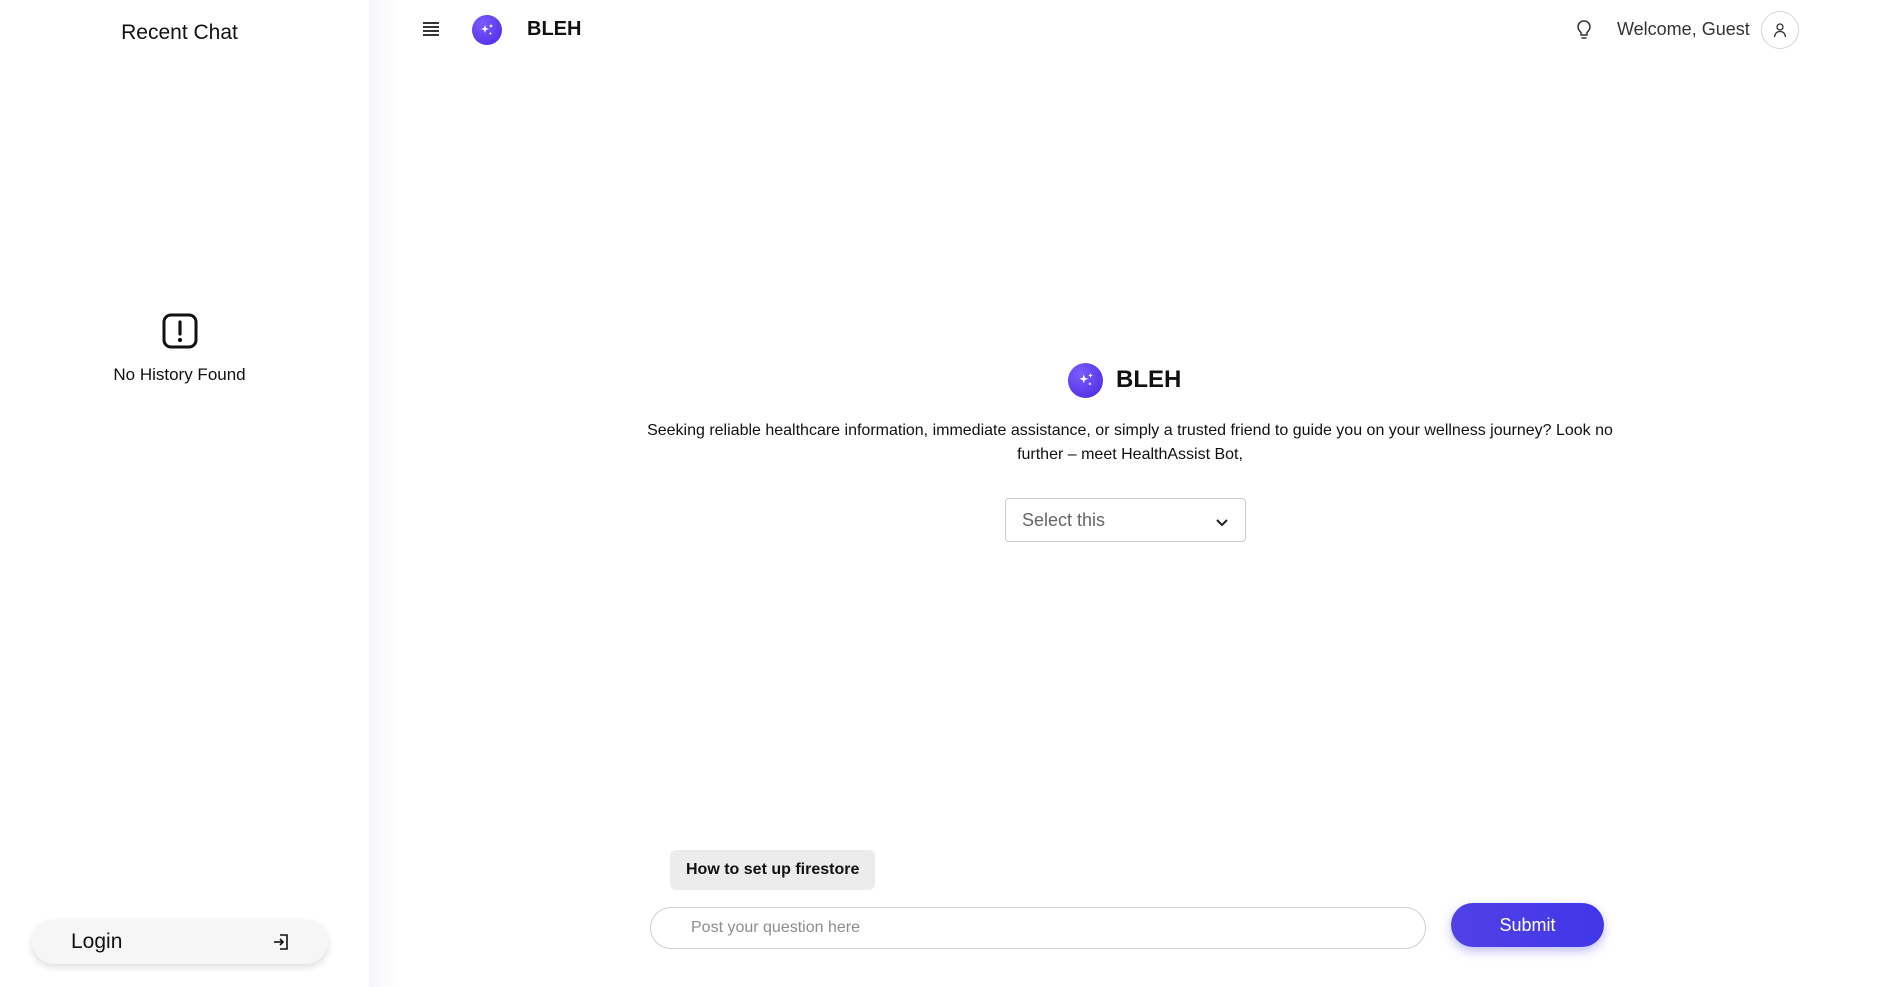 The height and width of the screenshot is (987, 1886). I want to click on top-header: BLEH Welcome, Guest, so click(1127, 30).